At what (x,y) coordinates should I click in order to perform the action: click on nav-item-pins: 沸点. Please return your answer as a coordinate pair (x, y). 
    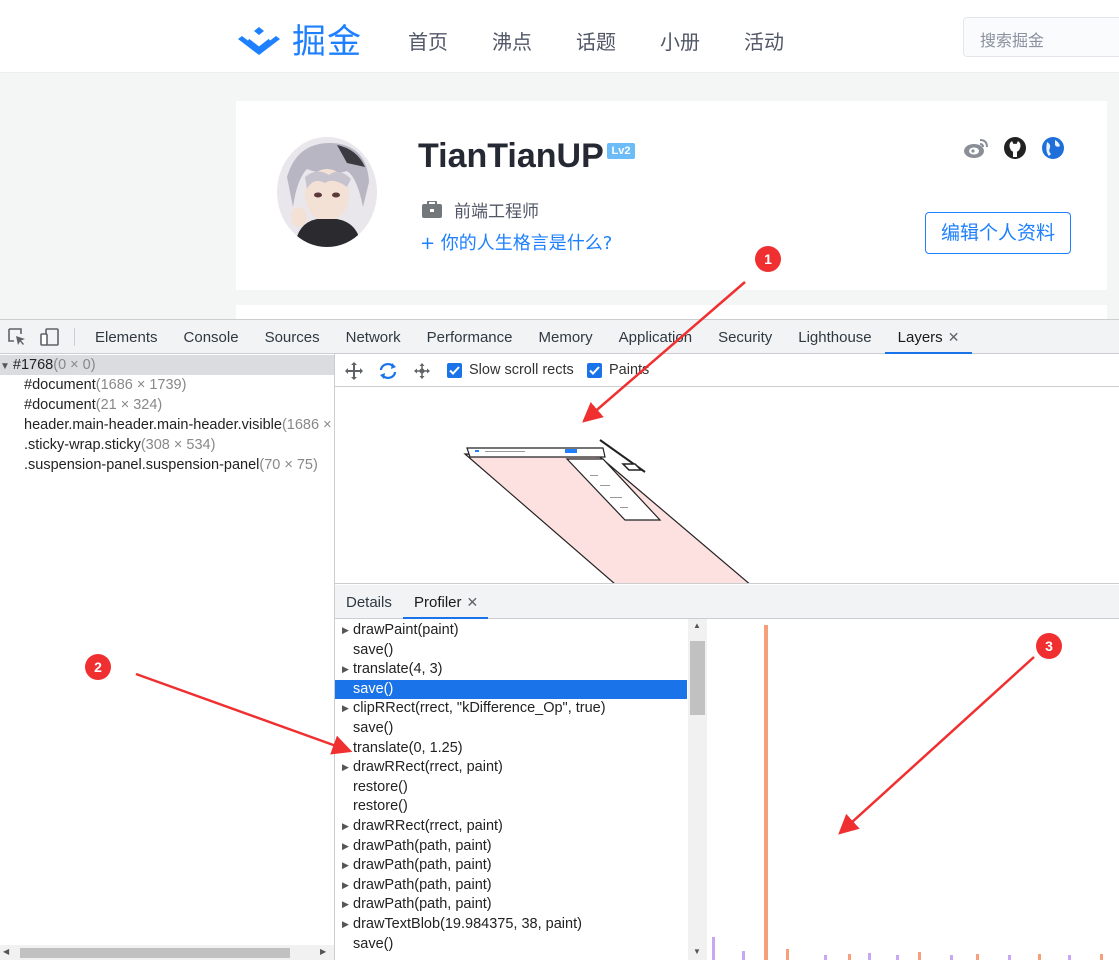
    Looking at the image, I should click on (512, 40).